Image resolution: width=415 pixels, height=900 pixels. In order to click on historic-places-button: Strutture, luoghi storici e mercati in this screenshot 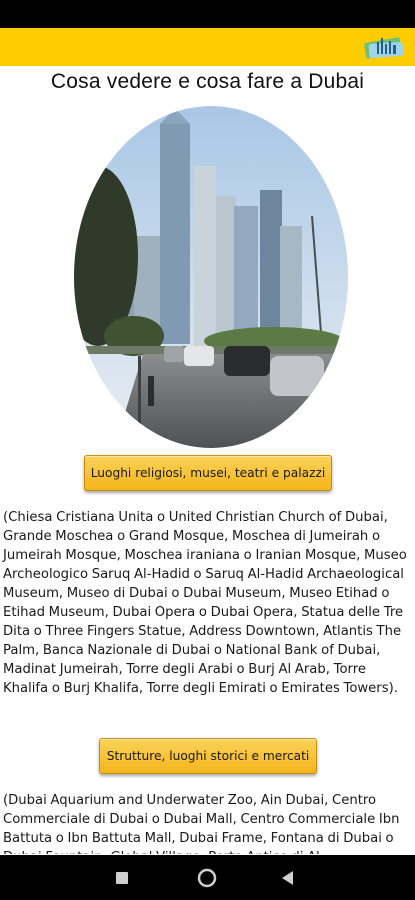, I will do `click(208, 756)`.